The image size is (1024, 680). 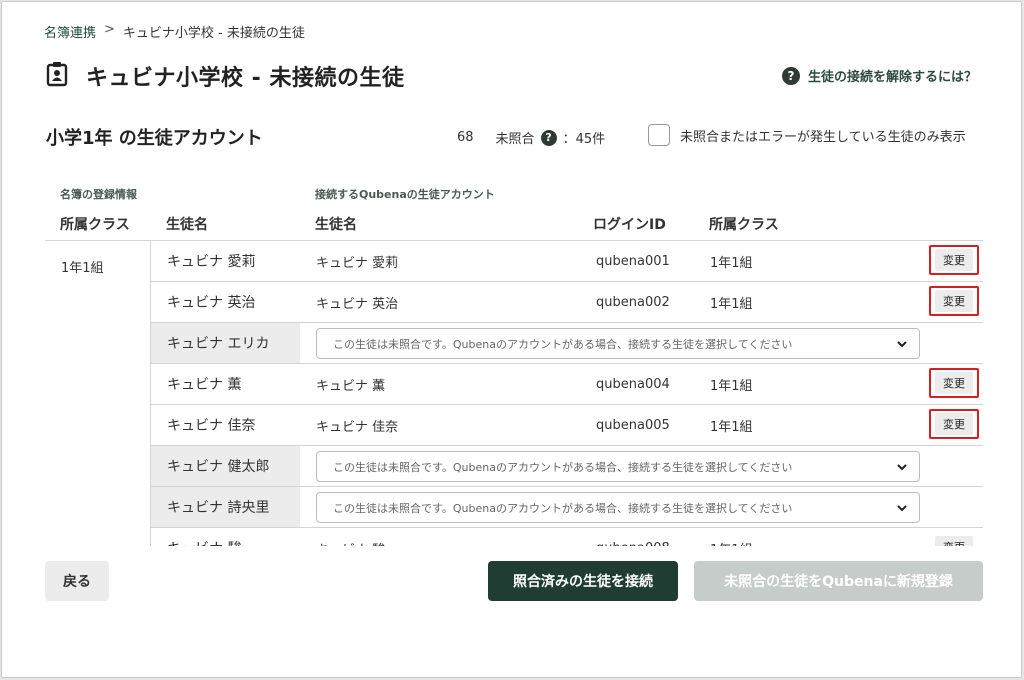 I want to click on qubena-name: キュビナ 佳奈, so click(x=357, y=427).